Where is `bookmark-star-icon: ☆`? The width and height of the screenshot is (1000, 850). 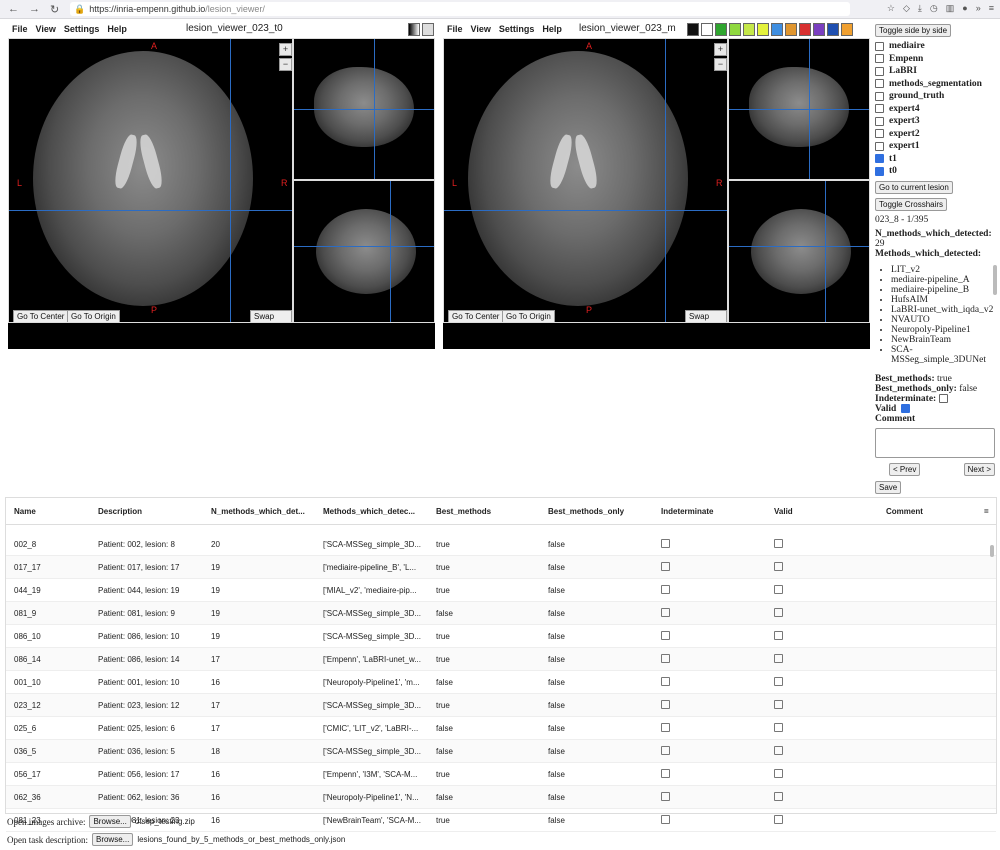
bookmark-star-icon: ☆ is located at coordinates (891, 8).